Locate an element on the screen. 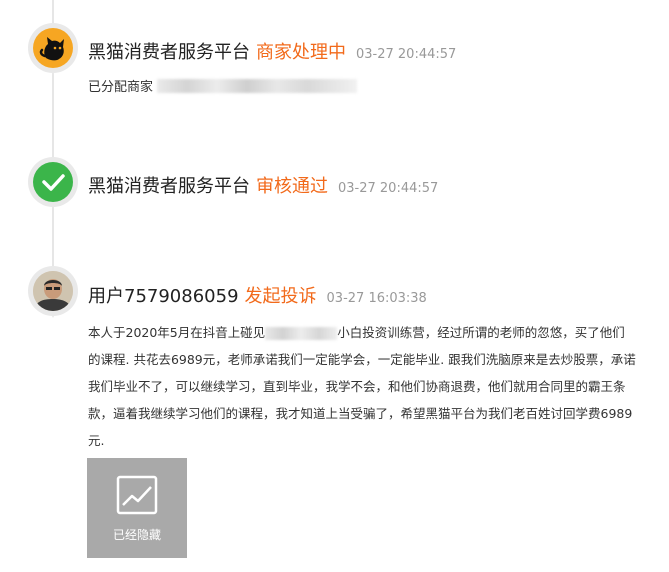  check-icon is located at coordinates (53, 182).